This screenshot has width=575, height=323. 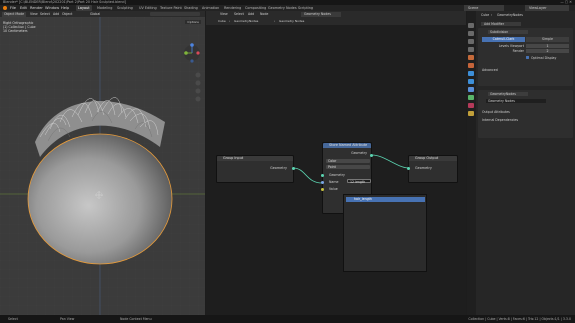 What do you see at coordinates (511, 46) in the screenshot?
I see `levels-viewport-label: Levels Viewport` at bounding box center [511, 46].